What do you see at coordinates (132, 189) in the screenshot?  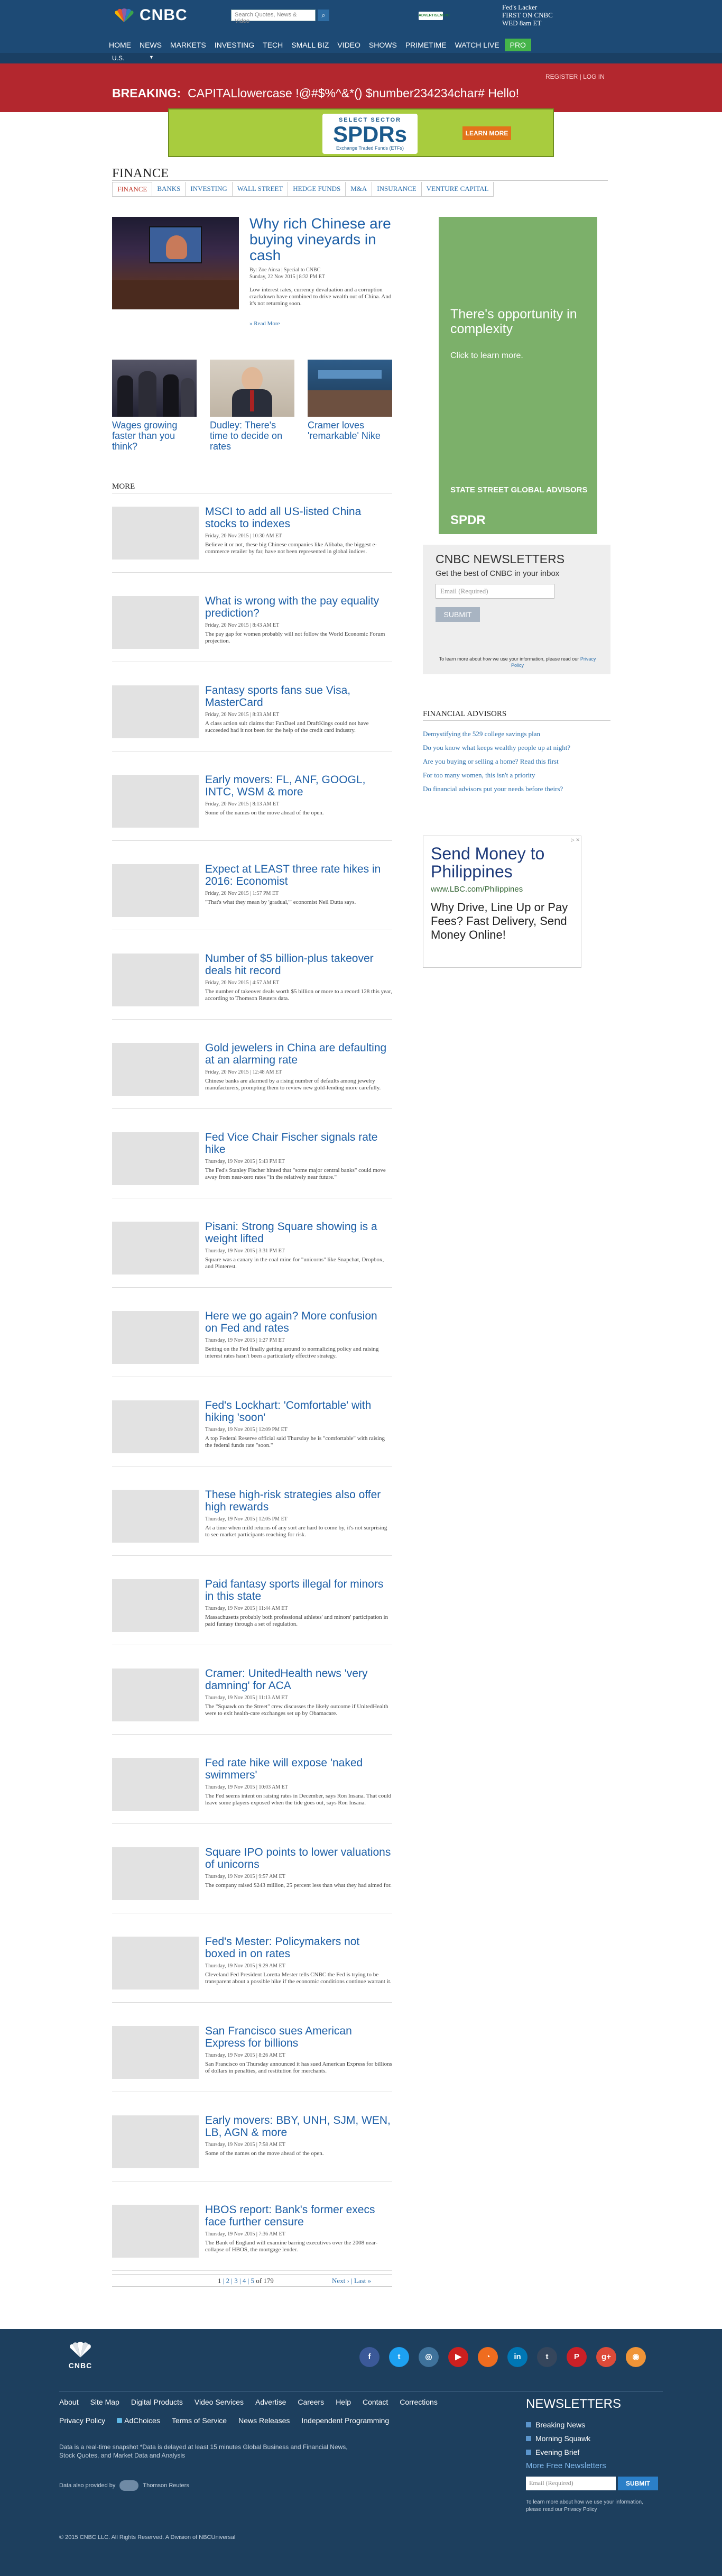 I see `tab-finance: FINANCE` at bounding box center [132, 189].